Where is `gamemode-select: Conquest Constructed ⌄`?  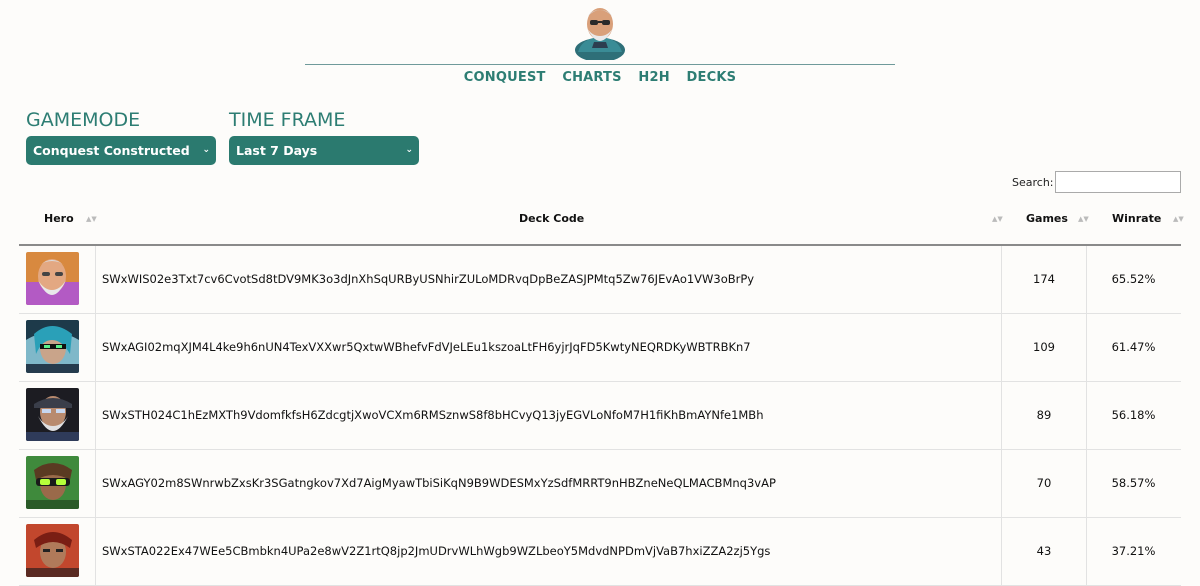
gamemode-select: Conquest Constructed ⌄ is located at coordinates (121, 150).